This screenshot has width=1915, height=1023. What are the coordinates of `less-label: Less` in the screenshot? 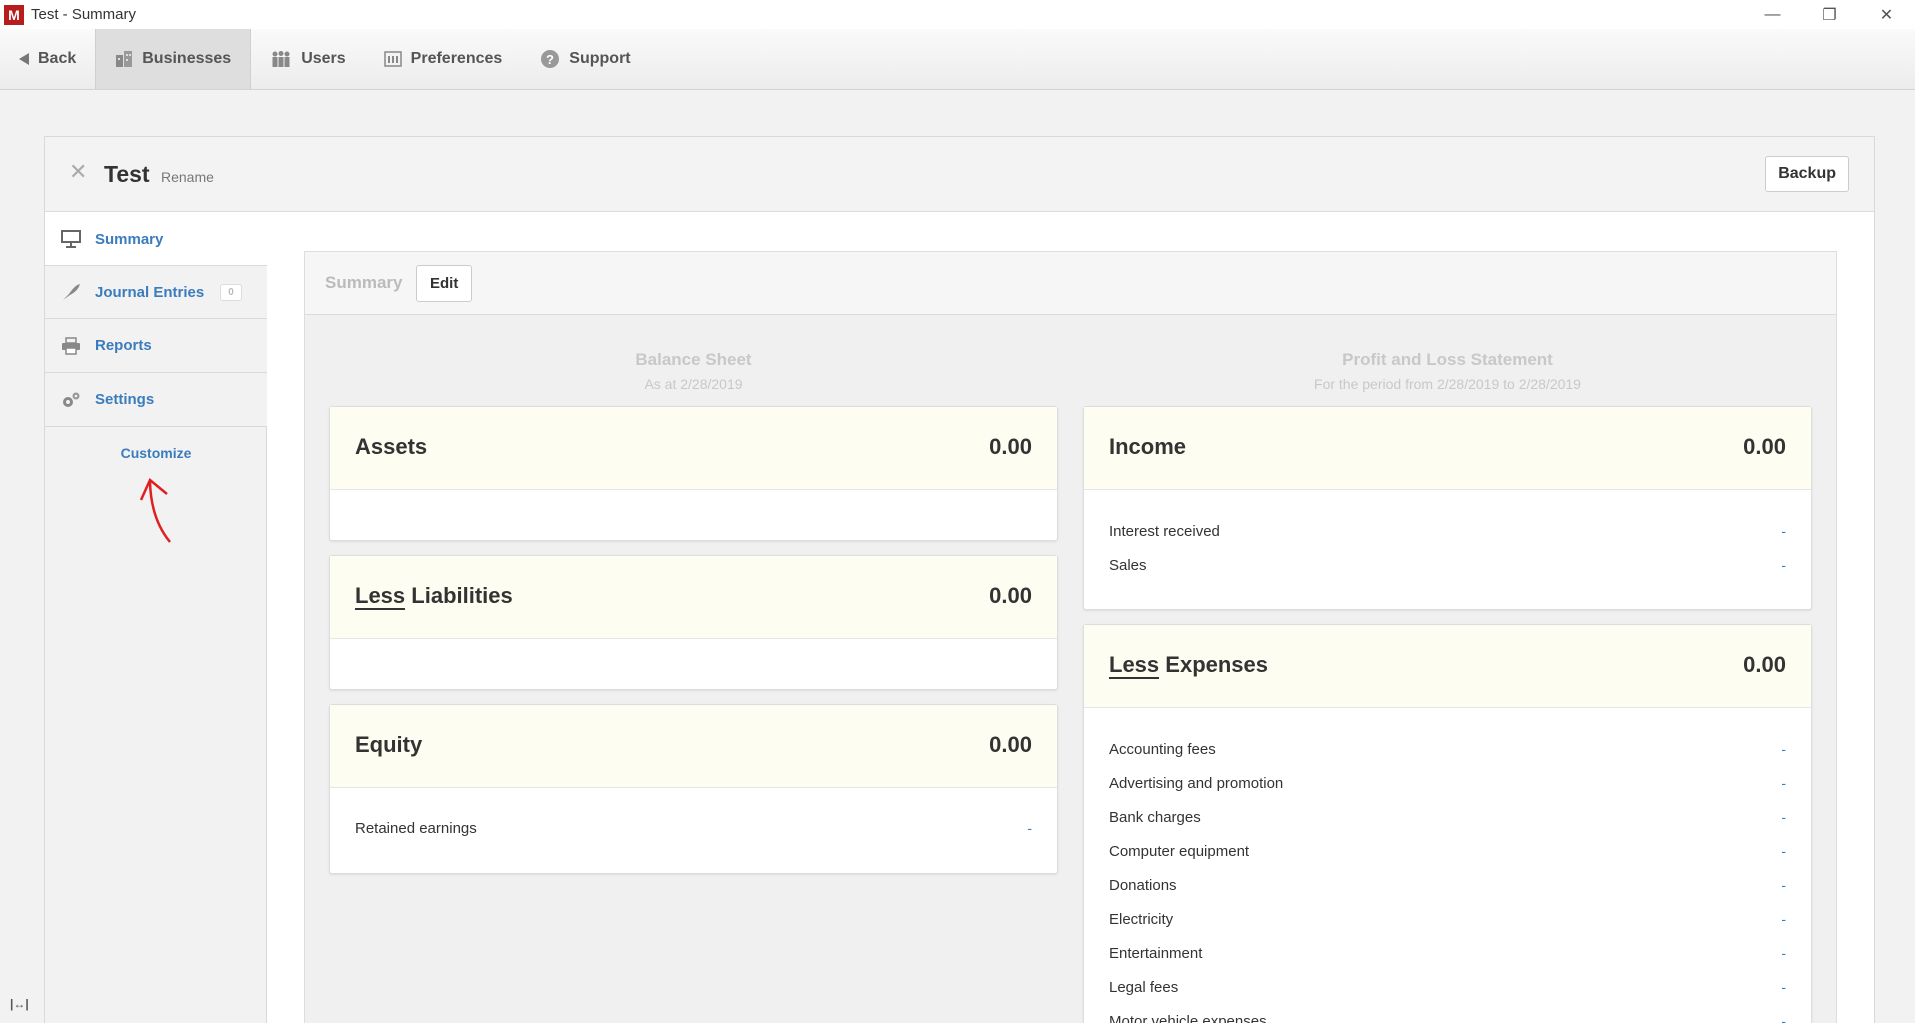 It's located at (1134, 665).